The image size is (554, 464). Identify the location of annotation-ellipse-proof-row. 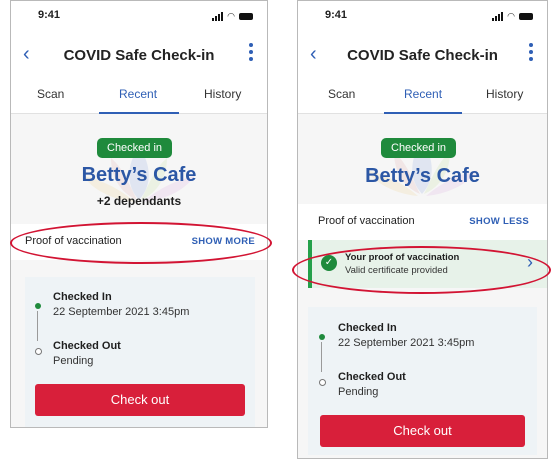
(141, 243).